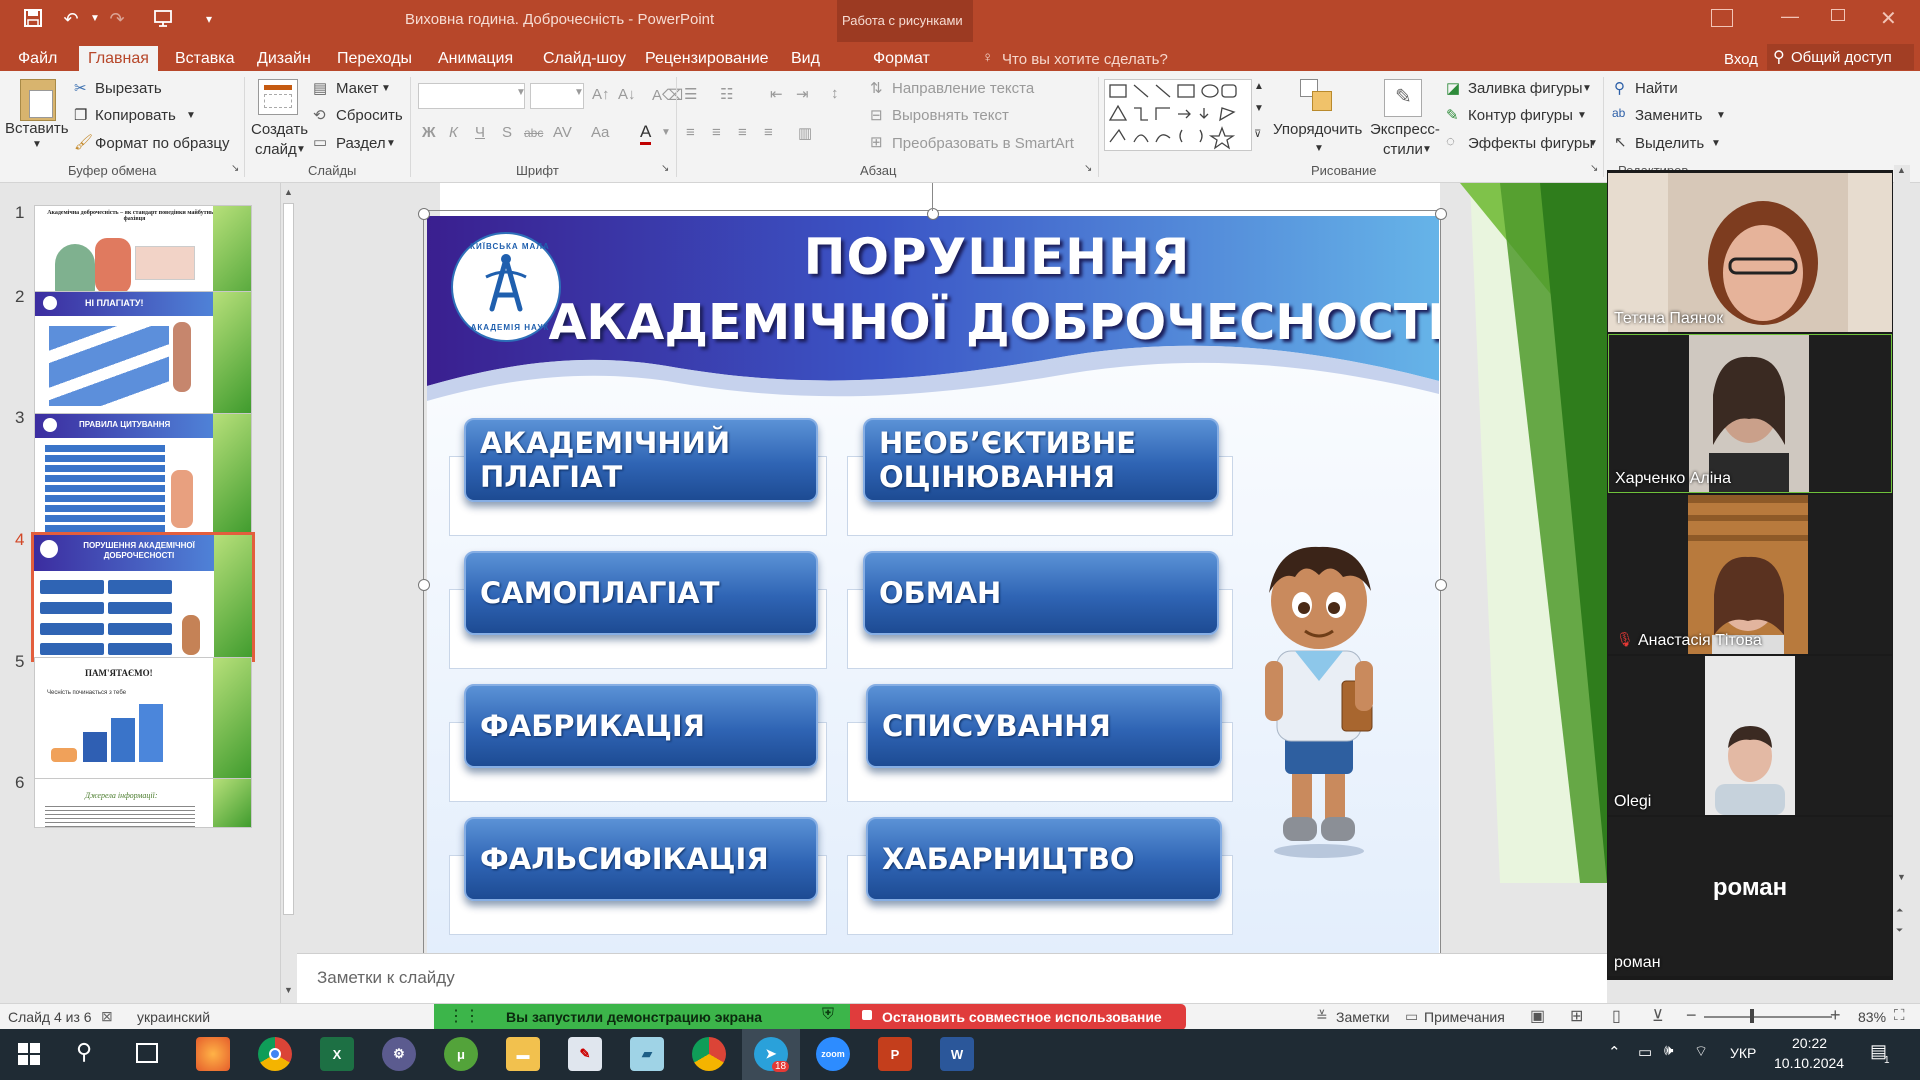 This screenshot has height=1080, width=1920. What do you see at coordinates (1872, 1017) in the screenshot?
I see `zoom-level: 83%` at bounding box center [1872, 1017].